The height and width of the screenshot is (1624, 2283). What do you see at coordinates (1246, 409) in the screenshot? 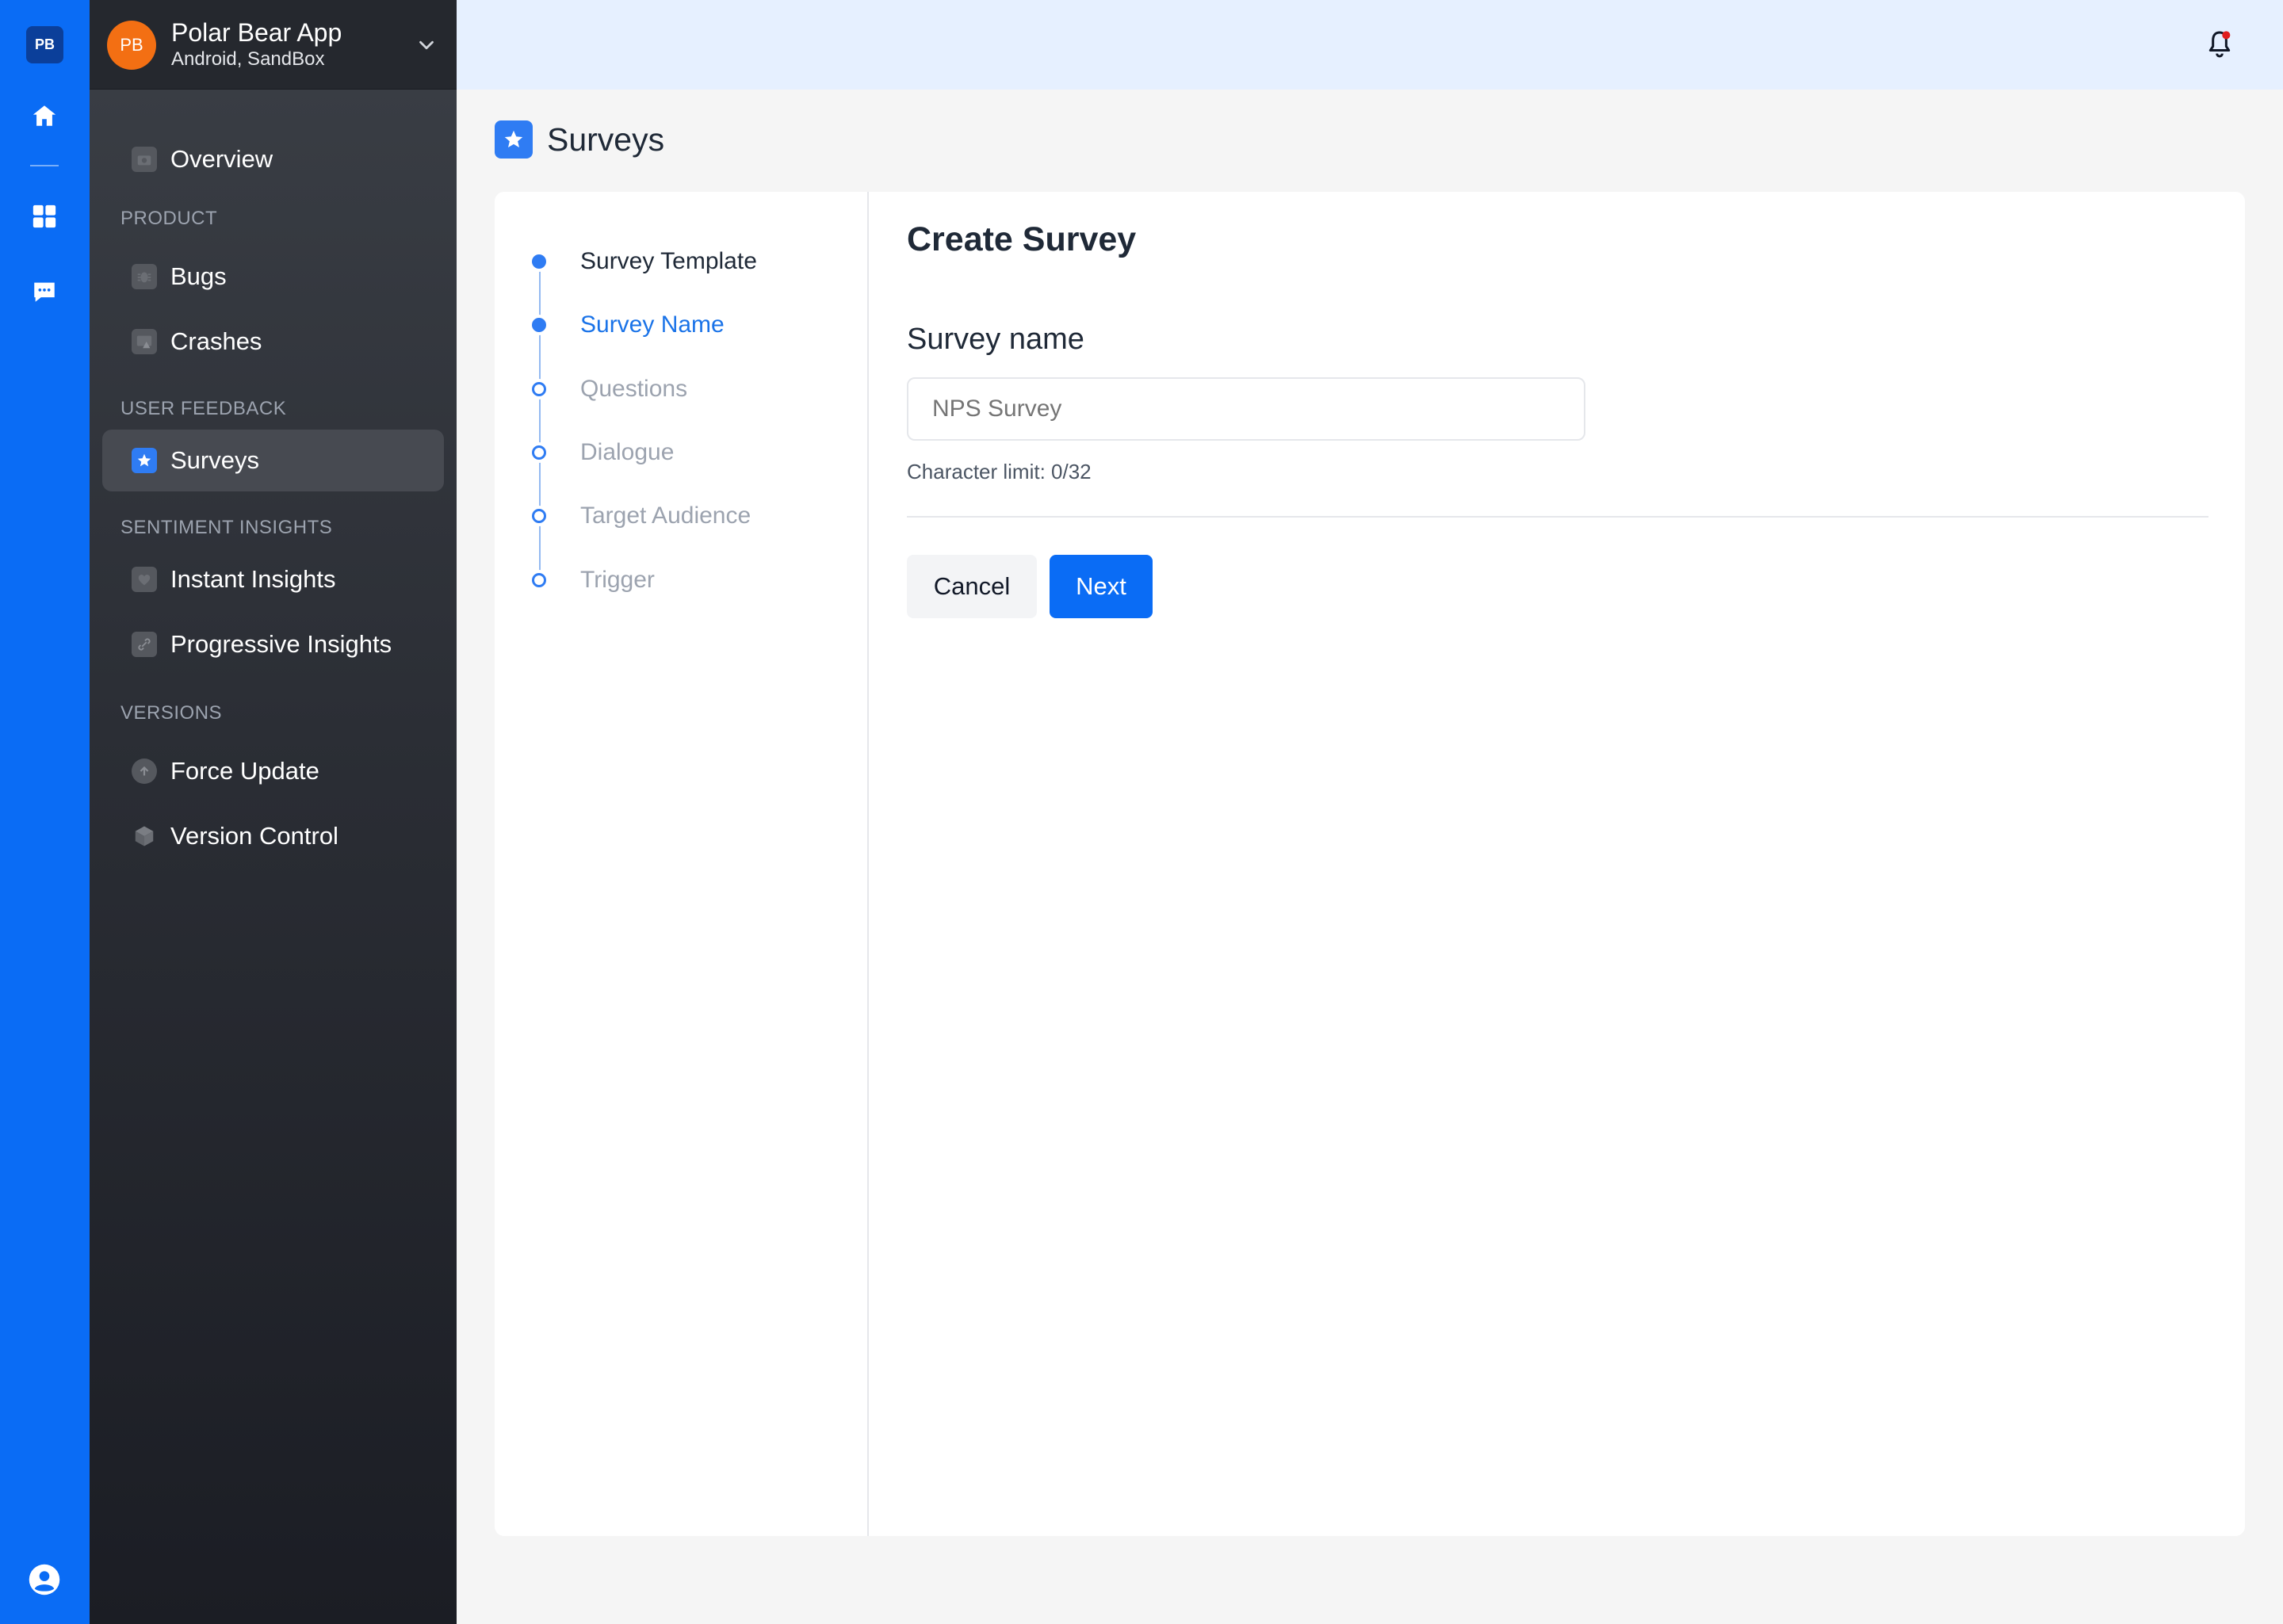
I see `survey-name-input` at bounding box center [1246, 409].